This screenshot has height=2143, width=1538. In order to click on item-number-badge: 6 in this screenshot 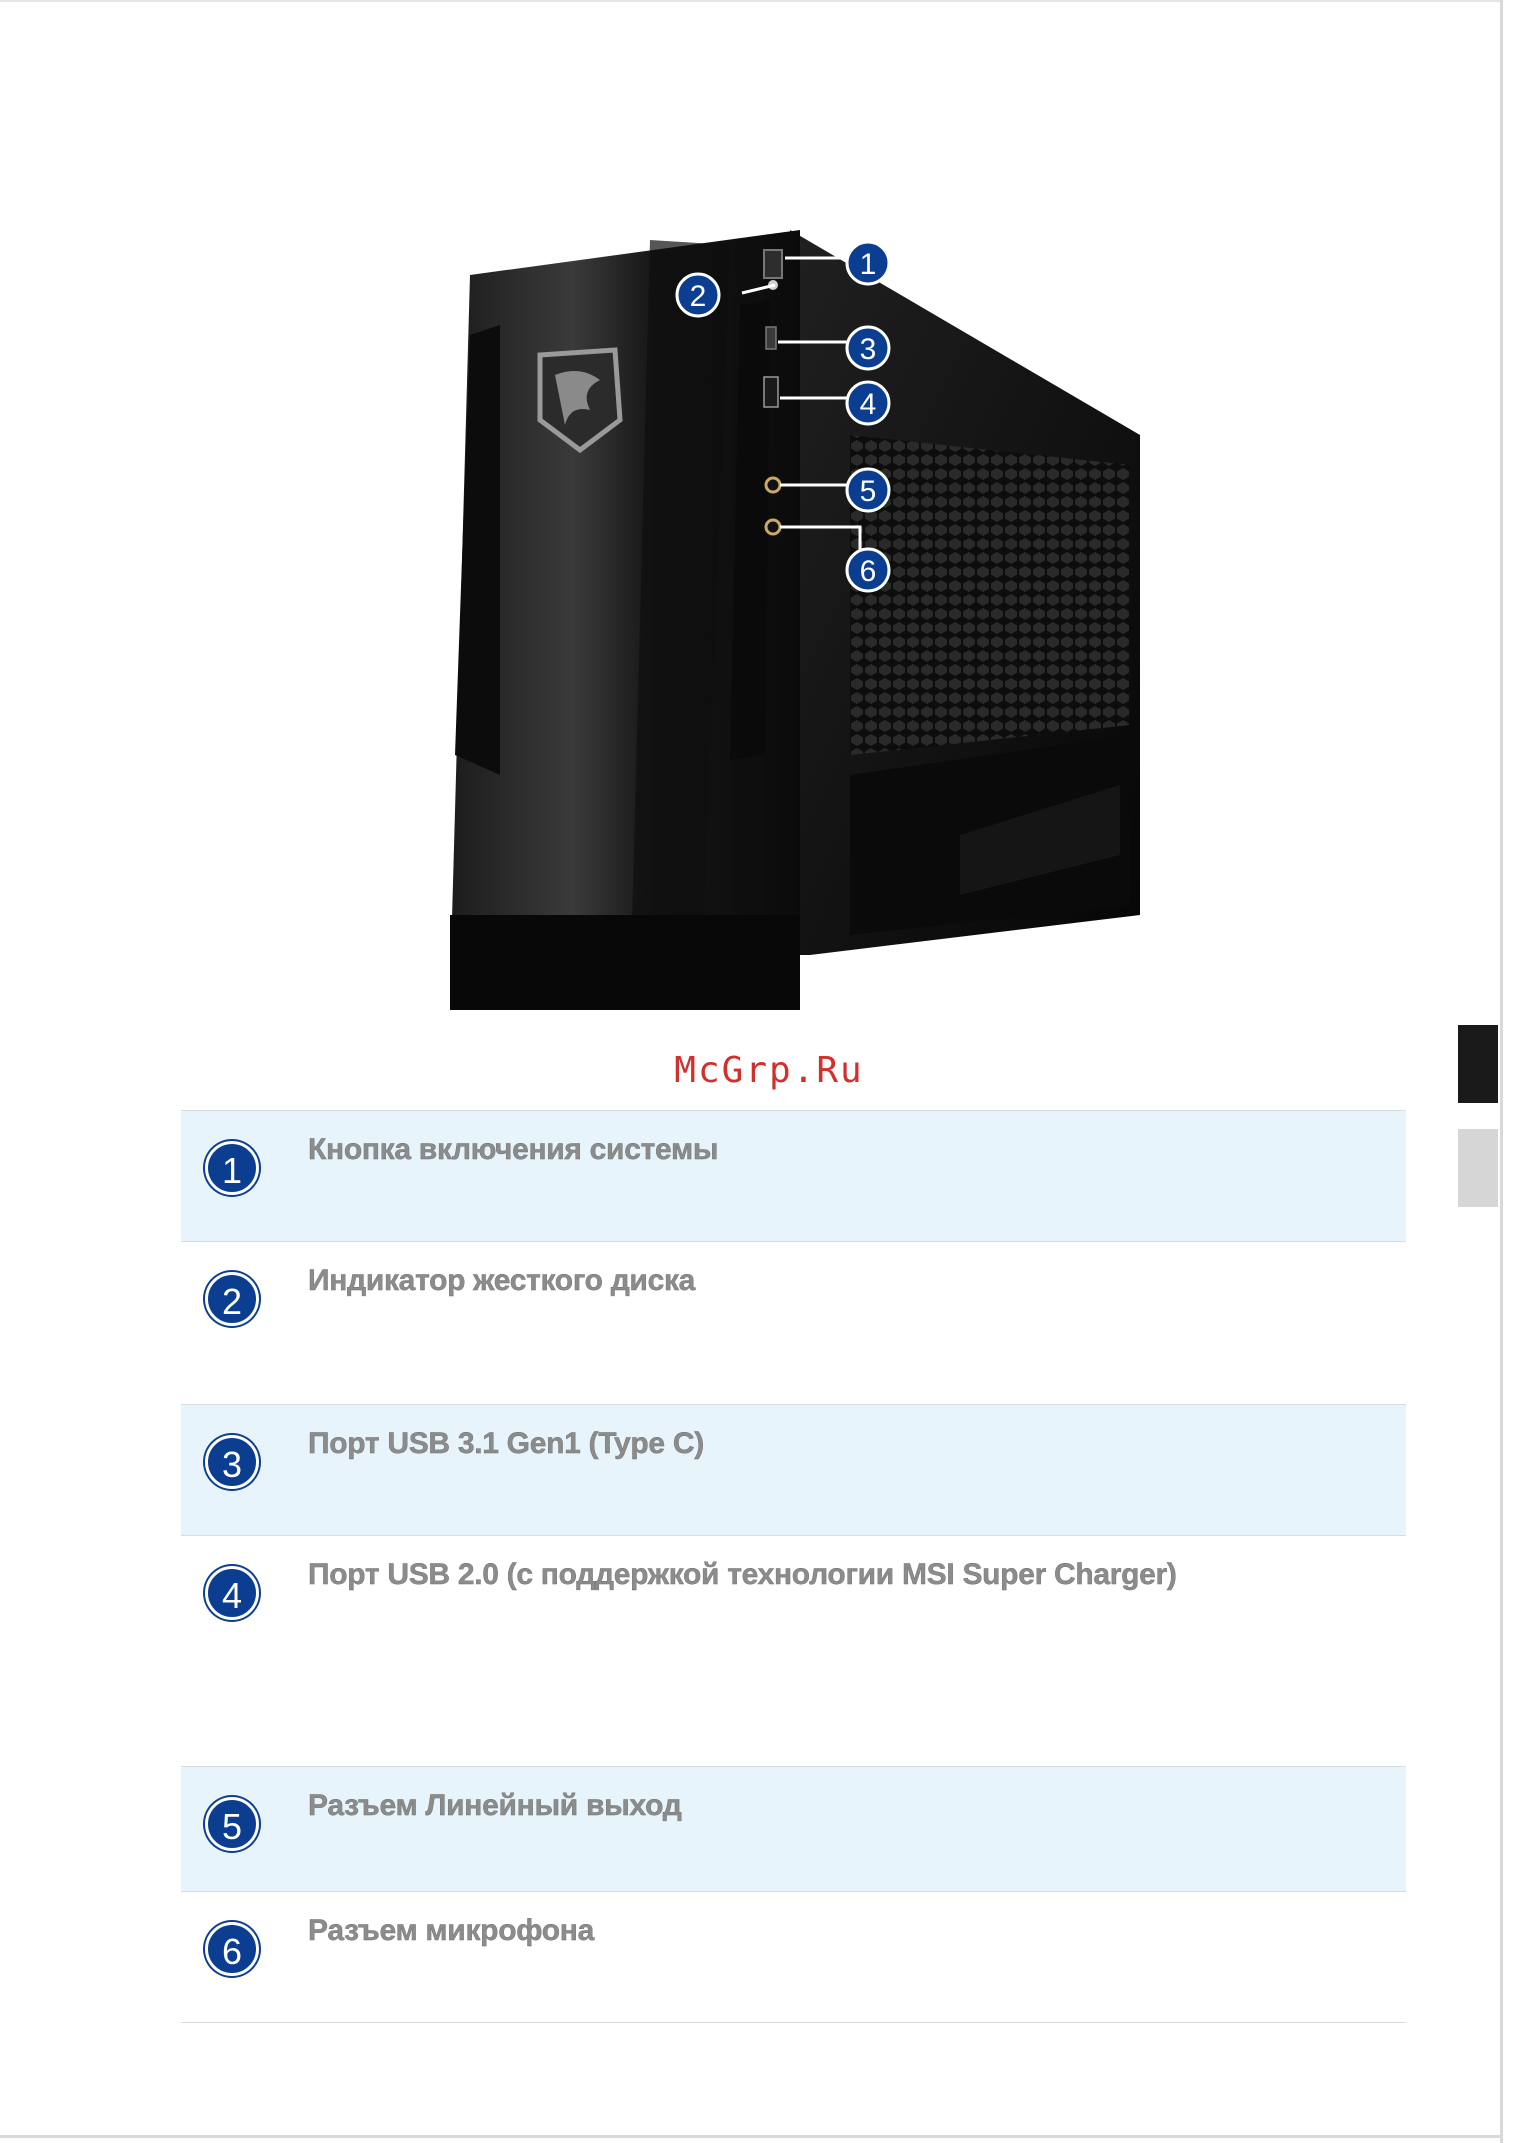, I will do `click(232, 1949)`.